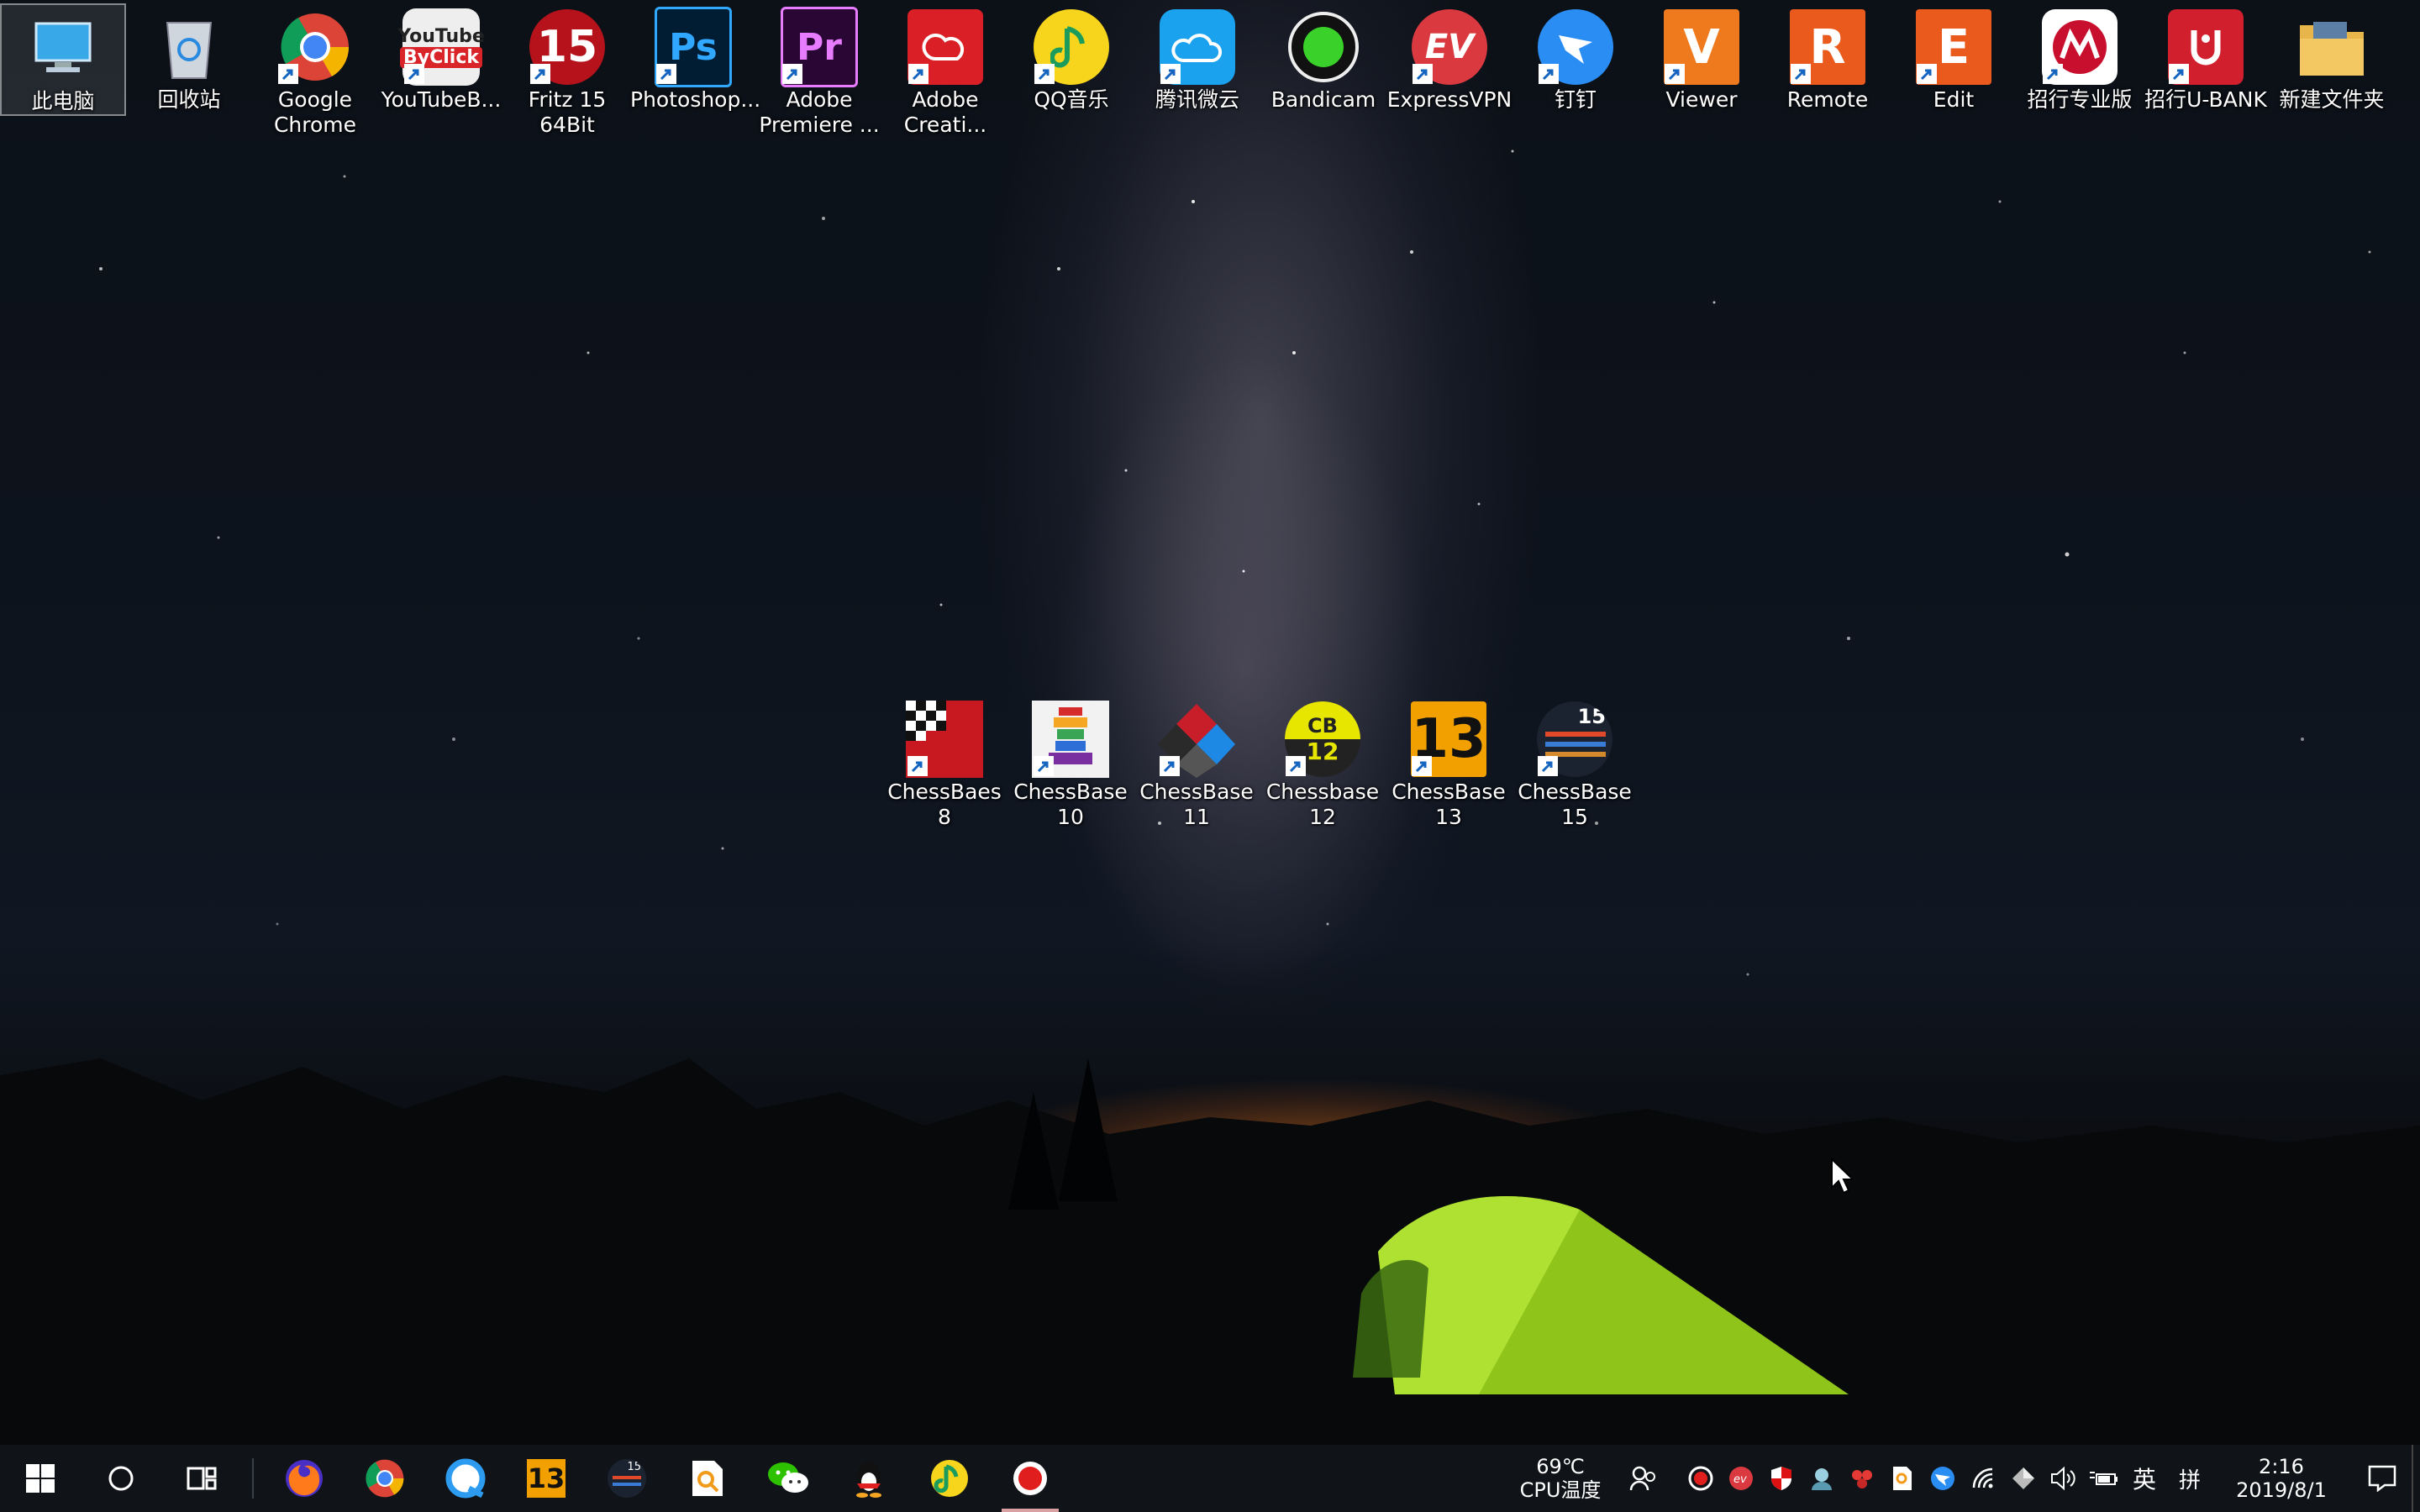 The width and height of the screenshot is (2420, 1512). What do you see at coordinates (2206, 58) in the screenshot?
I see `desktop-icon-cmb-ubank: 招行U-BANK` at bounding box center [2206, 58].